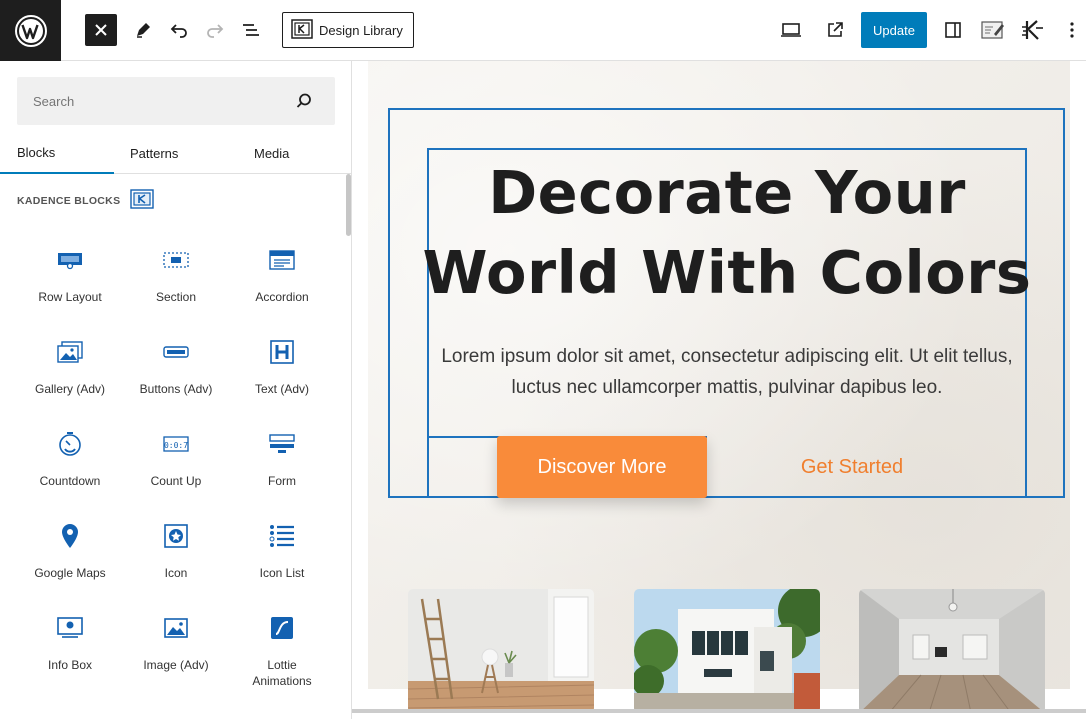 This screenshot has width=1086, height=719. I want to click on block-icon-list: Icon List, so click(282, 561).